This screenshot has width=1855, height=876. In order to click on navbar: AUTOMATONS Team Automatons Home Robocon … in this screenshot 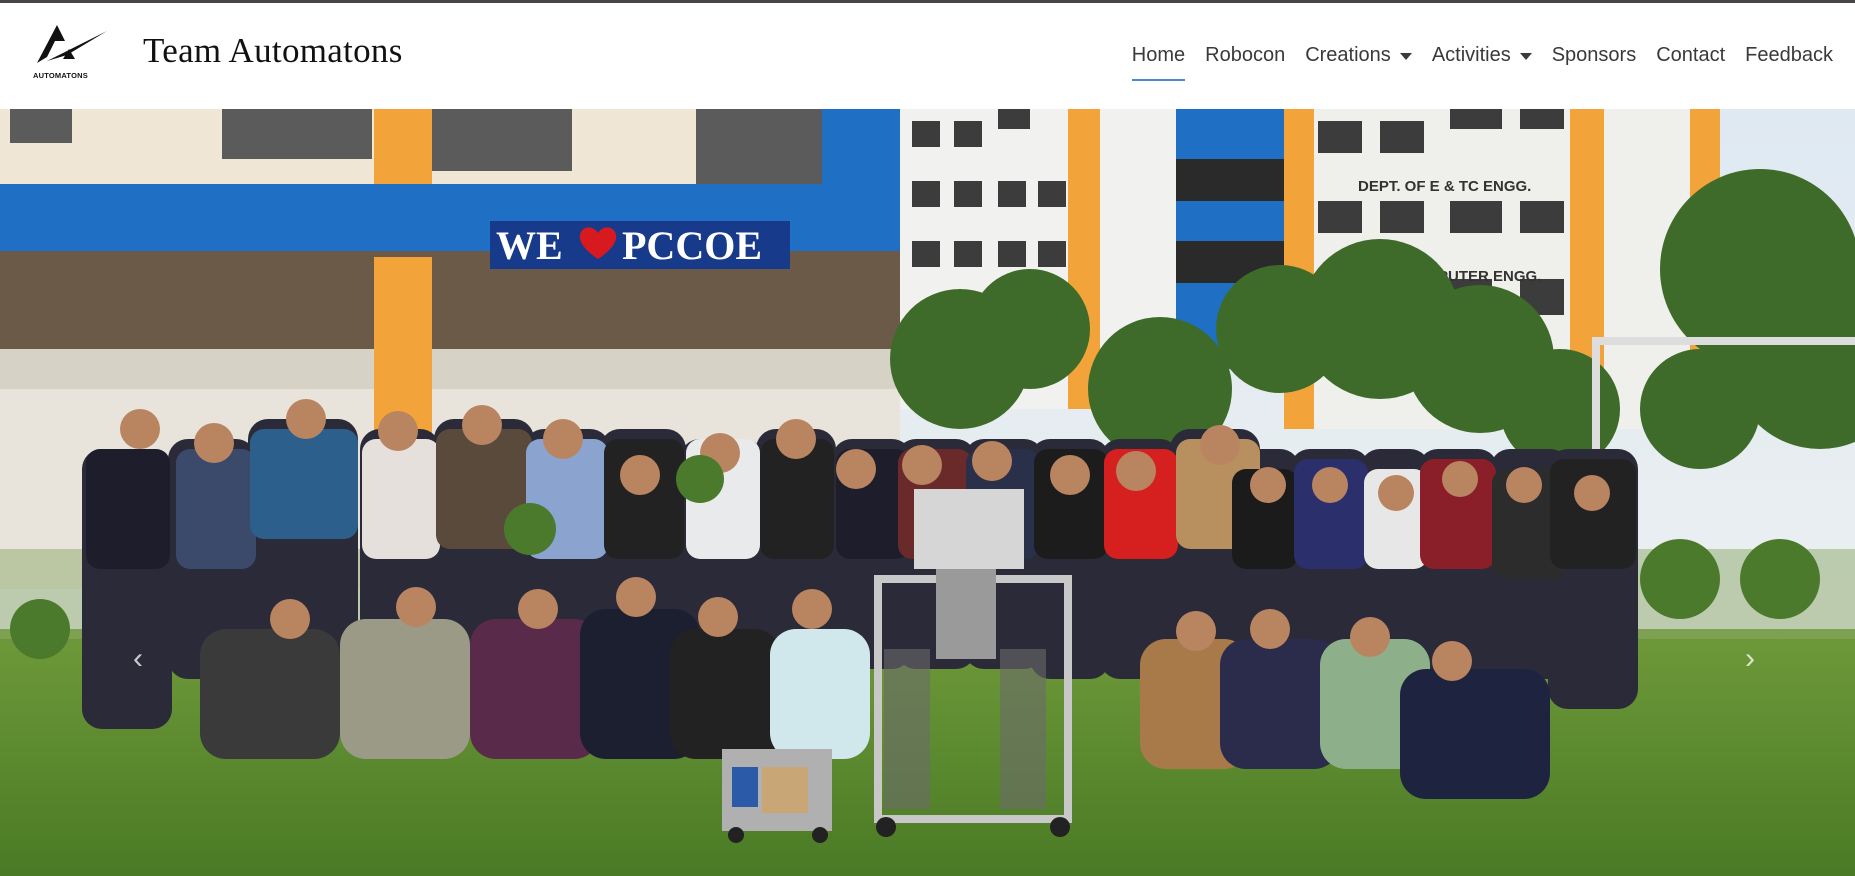, I will do `click(927, 56)`.